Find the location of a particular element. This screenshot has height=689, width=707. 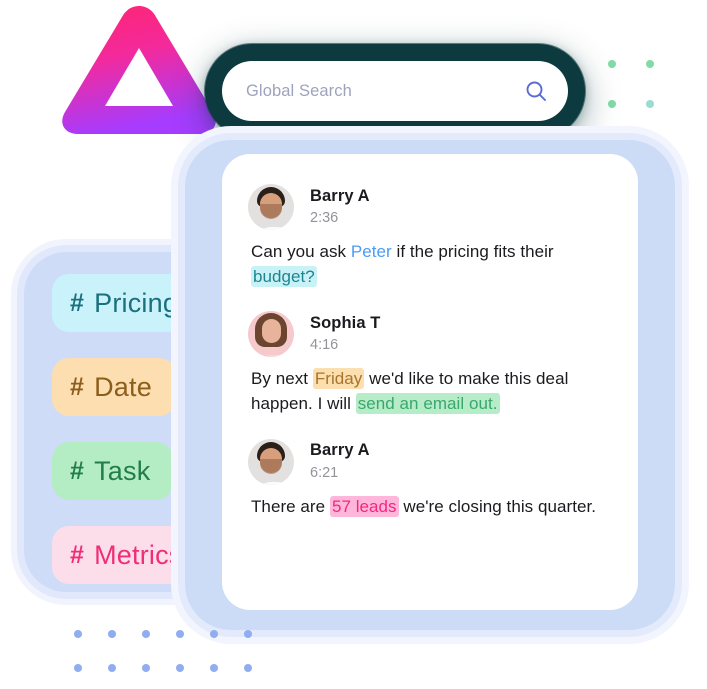

tag-chip-label: Task is located at coordinates (122, 470).